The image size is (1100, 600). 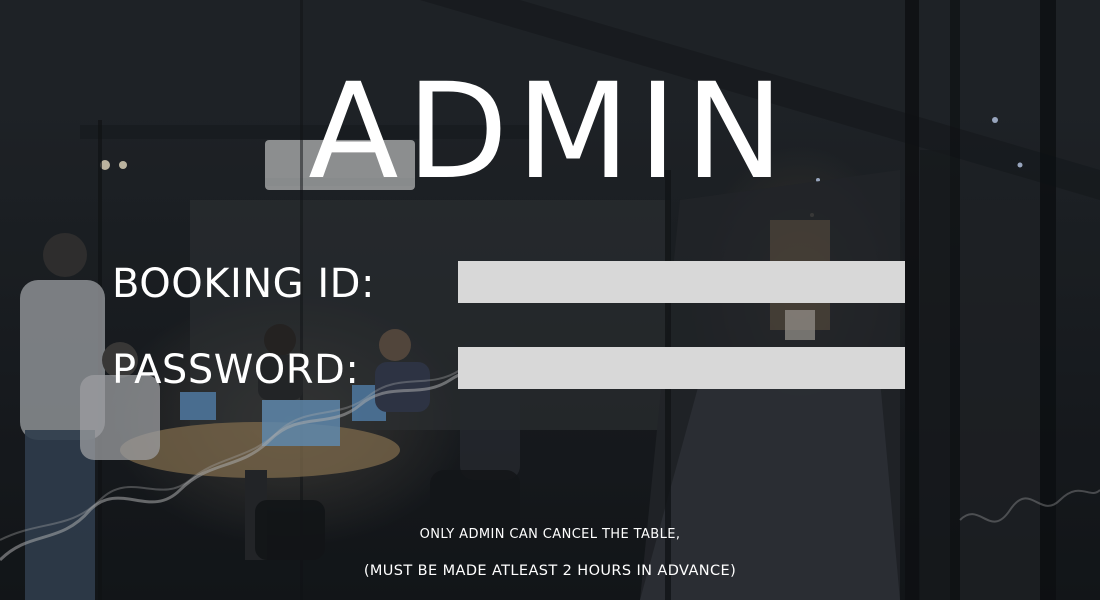 I want to click on booking-id-label: BOOKING ID:, so click(x=243, y=284).